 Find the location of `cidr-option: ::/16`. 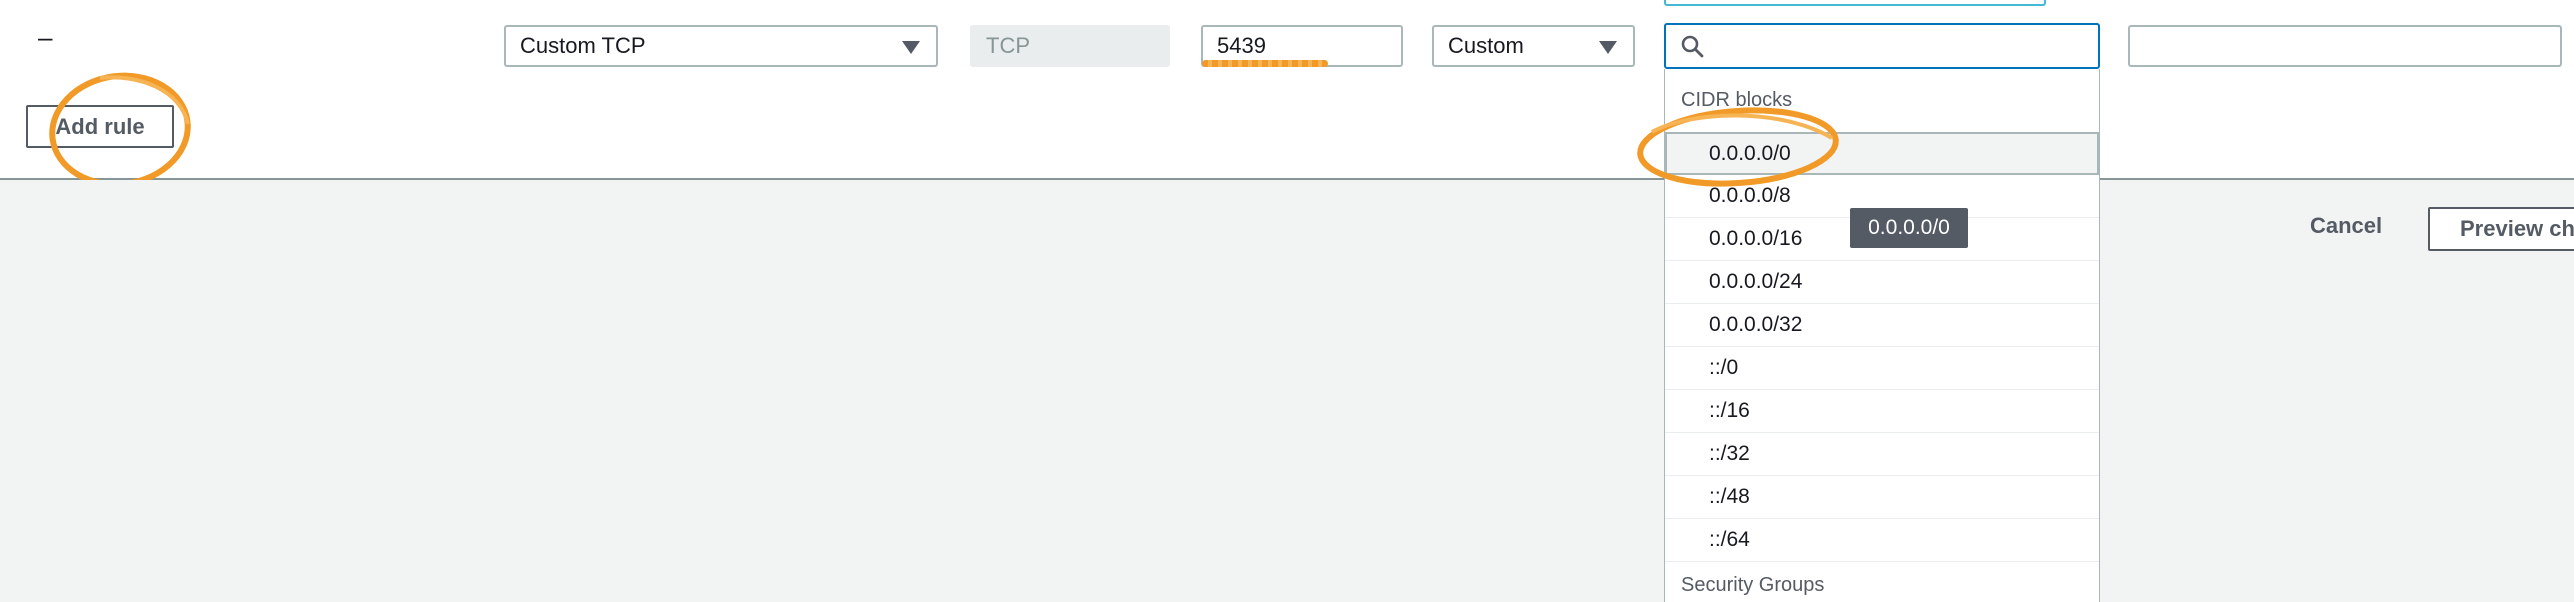

cidr-option: ::/16 is located at coordinates (1882, 411).